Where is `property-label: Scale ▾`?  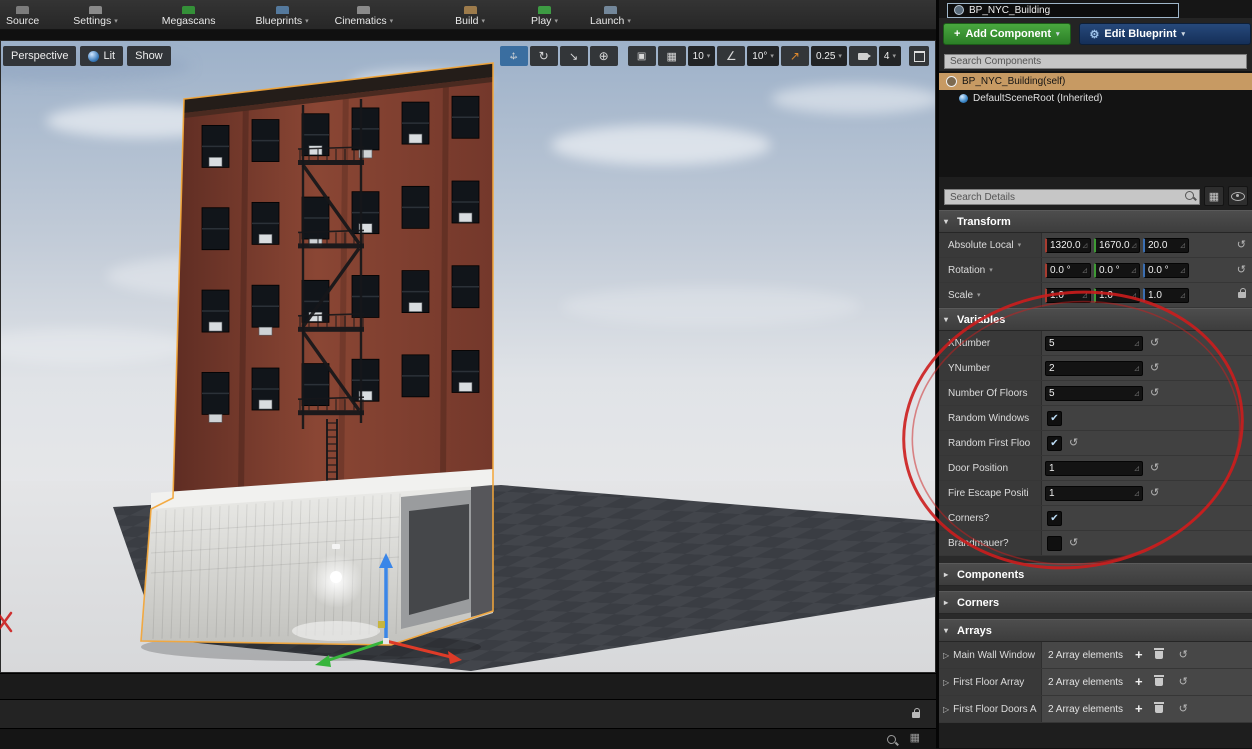 property-label: Scale ▾ is located at coordinates (990, 295).